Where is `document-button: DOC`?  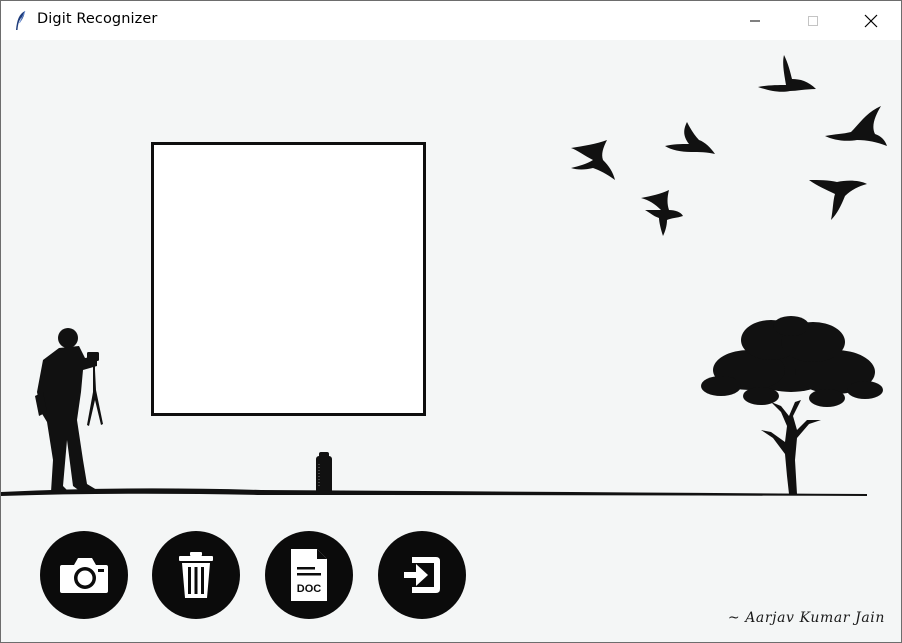
document-button: DOC is located at coordinates (309, 575).